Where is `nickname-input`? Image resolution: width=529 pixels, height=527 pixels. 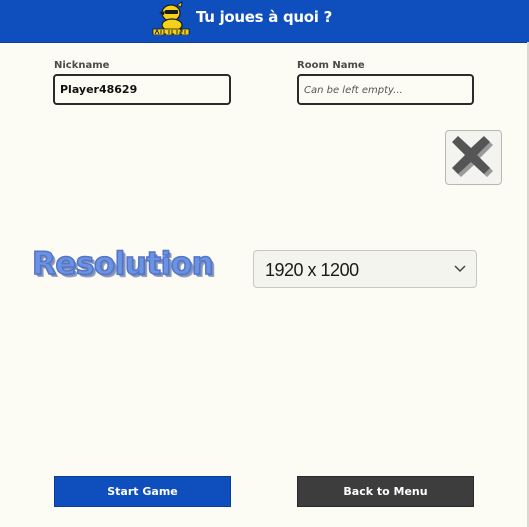 nickname-input is located at coordinates (142, 89).